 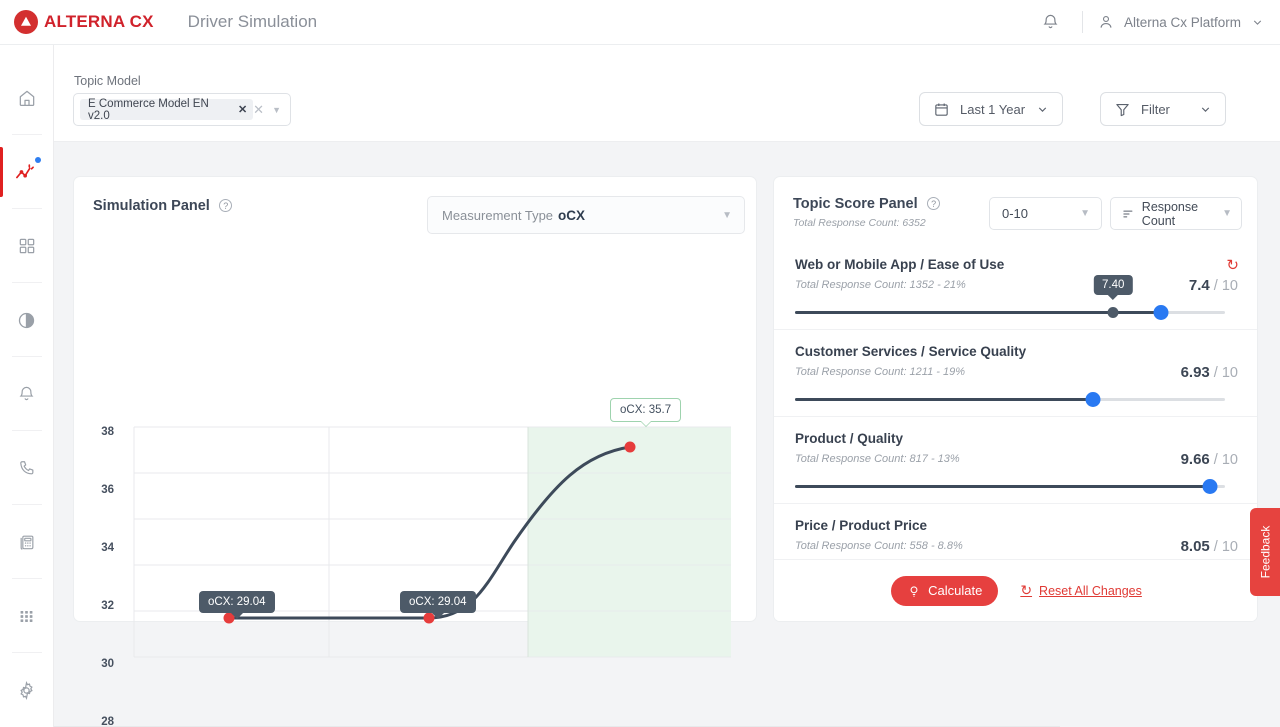 I want to click on sidebar-item-dashboards, so click(x=27, y=246).